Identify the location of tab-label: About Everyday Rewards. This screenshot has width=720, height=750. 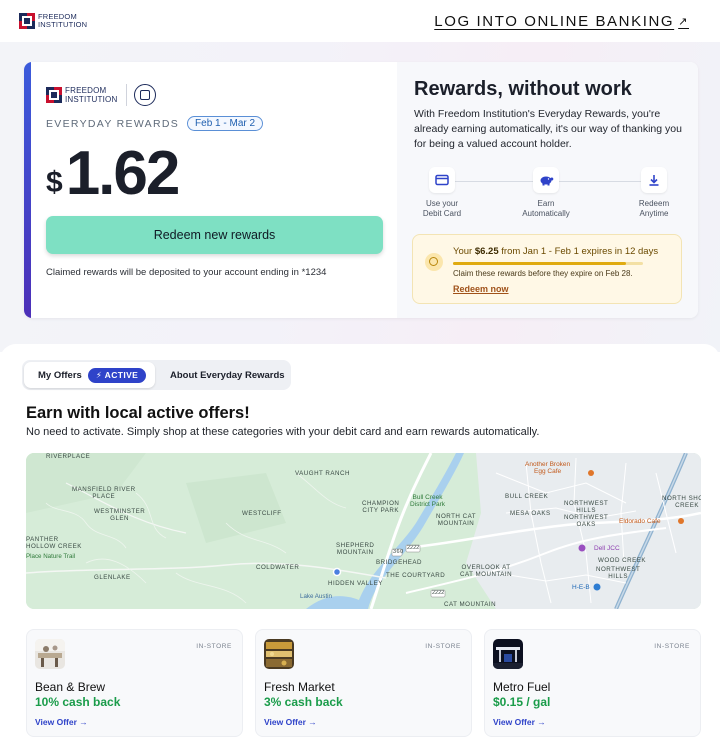
(227, 375).